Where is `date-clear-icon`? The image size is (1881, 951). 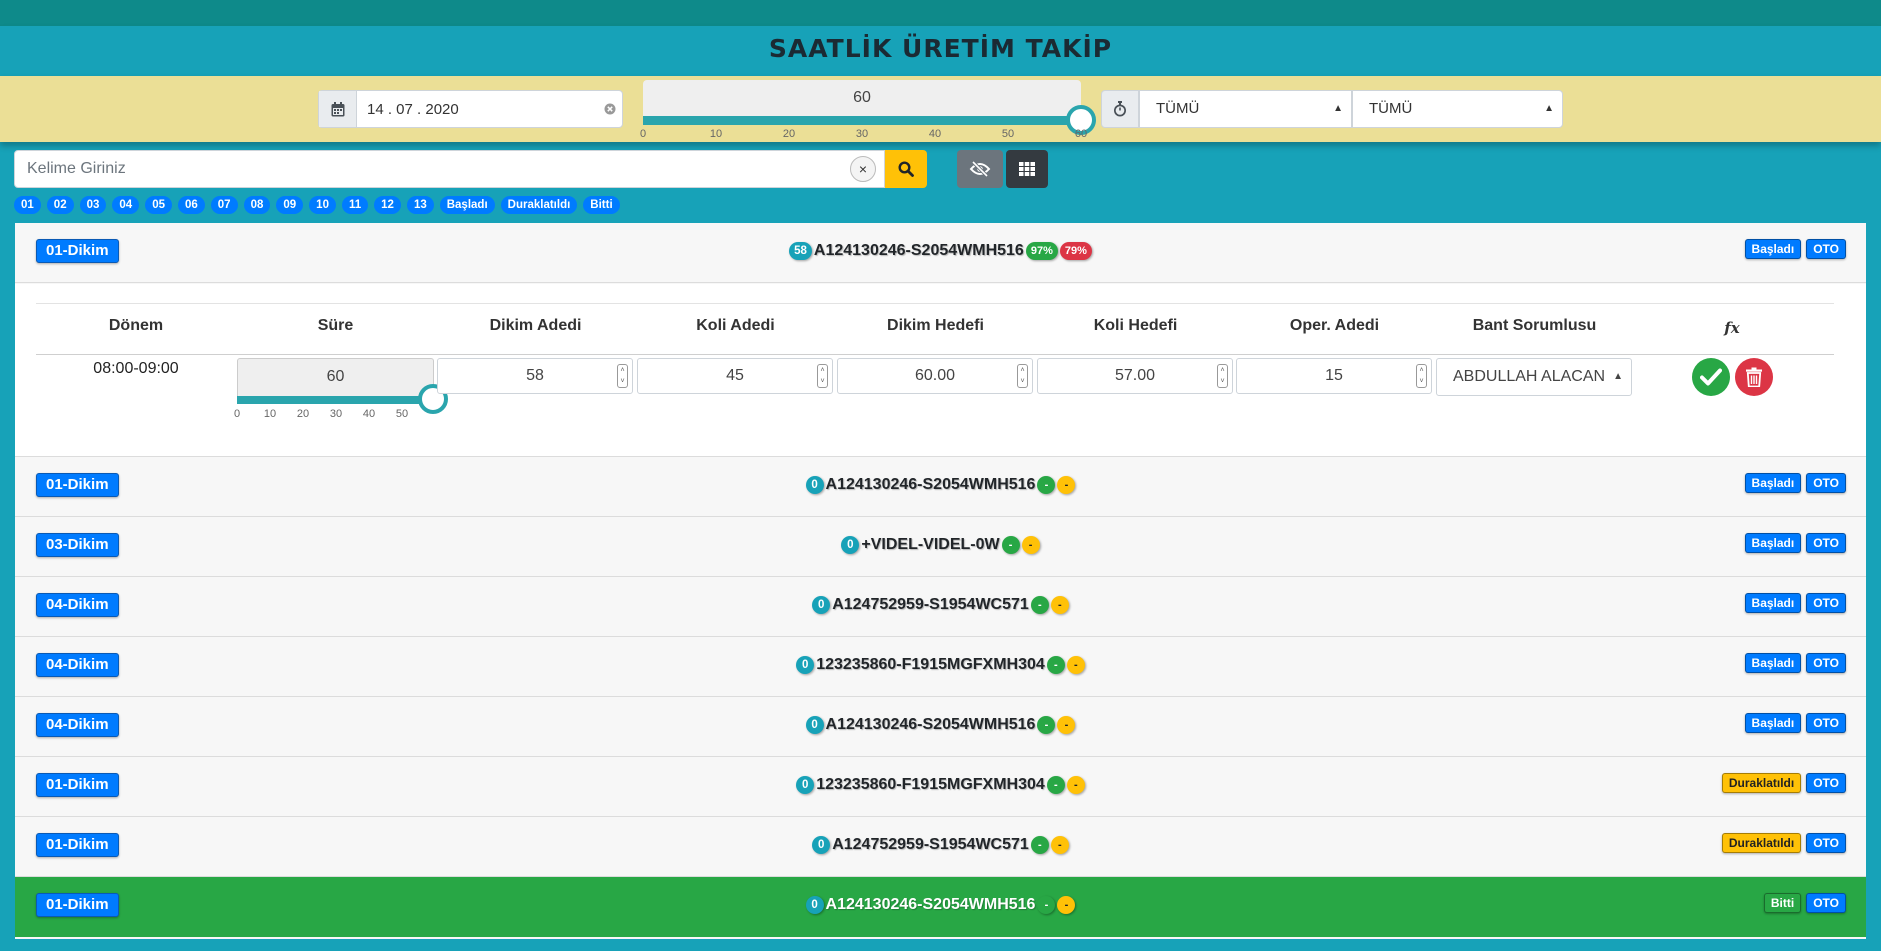
date-clear-icon is located at coordinates (610, 109).